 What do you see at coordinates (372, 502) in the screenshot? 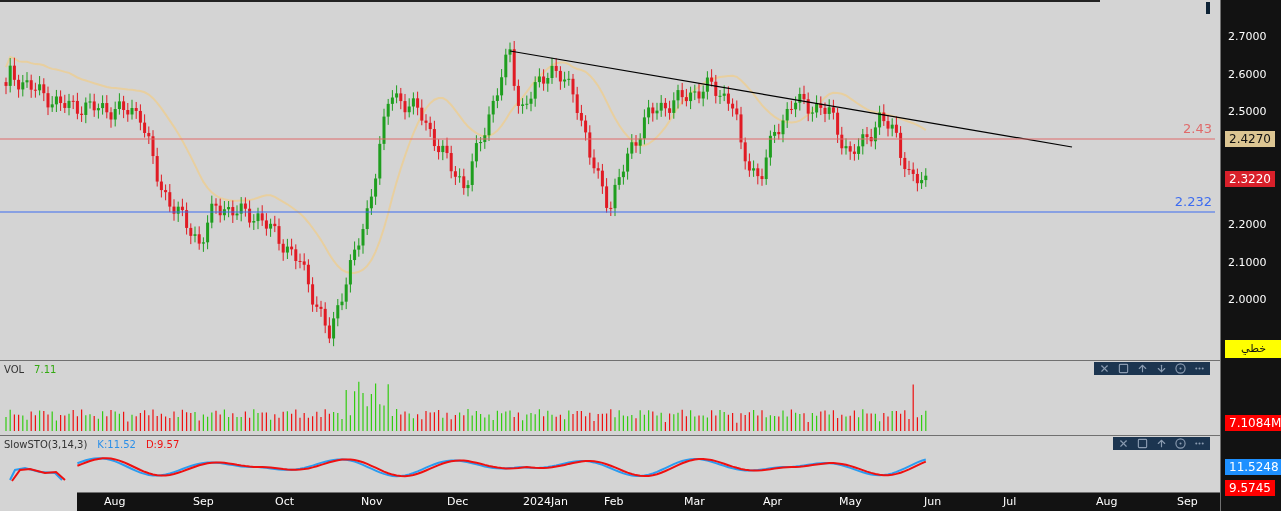
I see `time-label: Nov` at bounding box center [372, 502].